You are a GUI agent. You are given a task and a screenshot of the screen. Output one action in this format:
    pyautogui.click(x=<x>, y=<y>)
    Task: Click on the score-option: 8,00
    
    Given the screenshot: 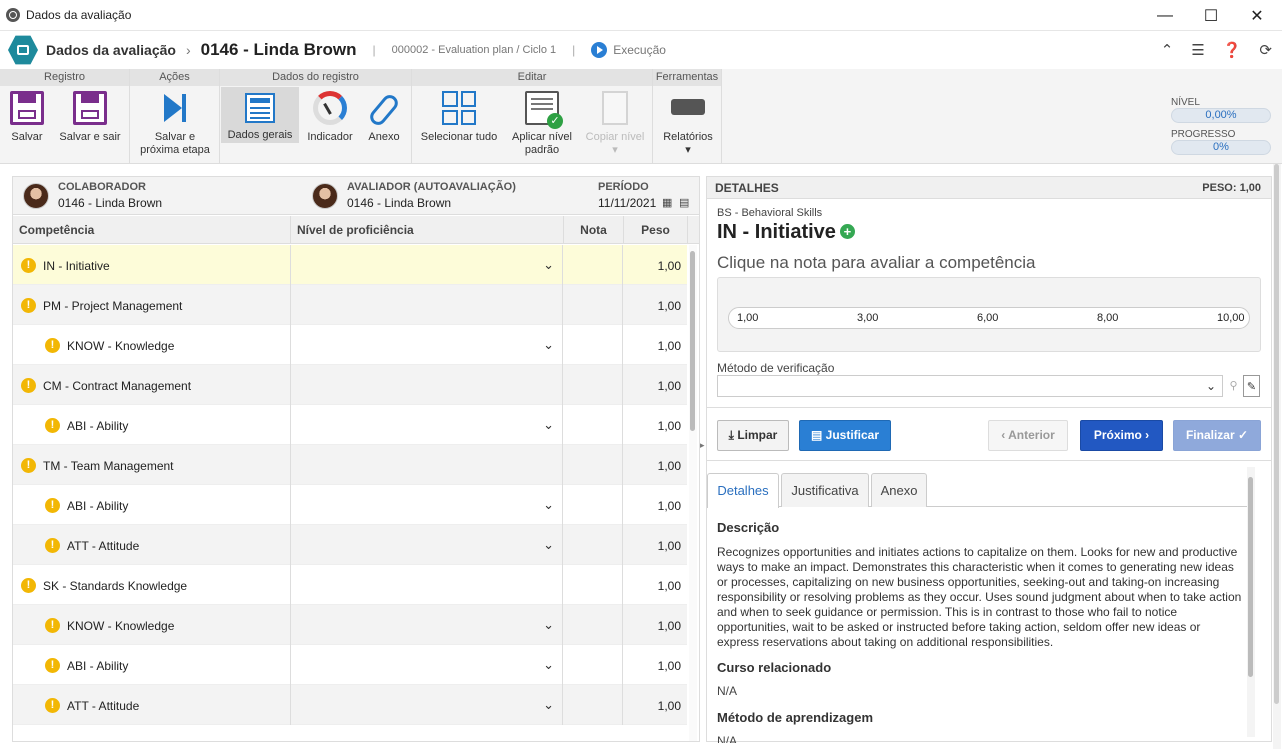 What is the action you would take?
    pyautogui.click(x=1107, y=318)
    